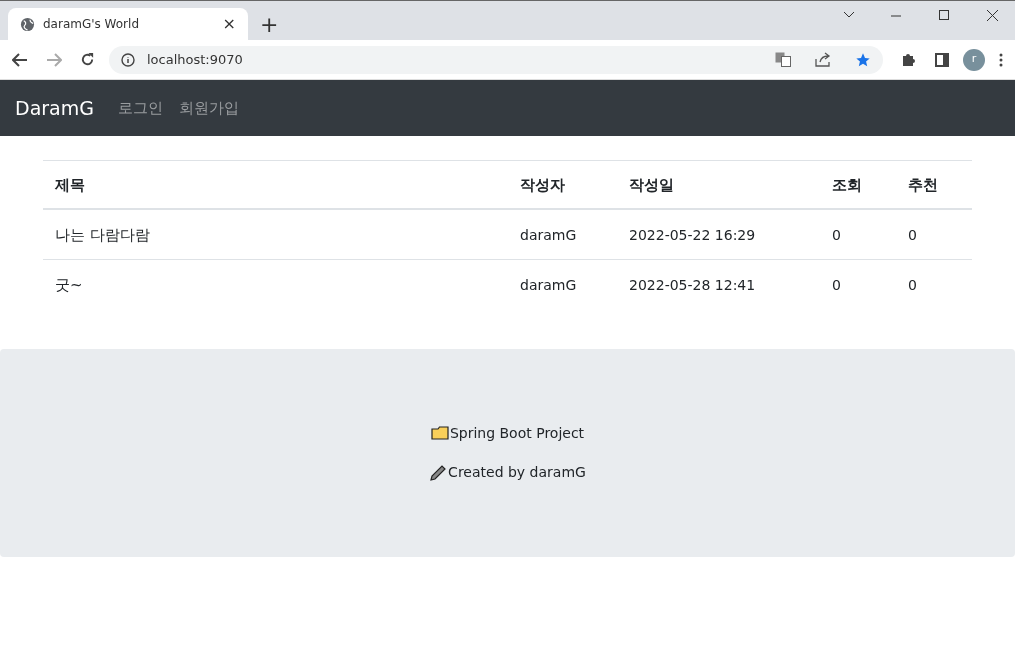  What do you see at coordinates (944, 15) in the screenshot?
I see `maximize-icon` at bounding box center [944, 15].